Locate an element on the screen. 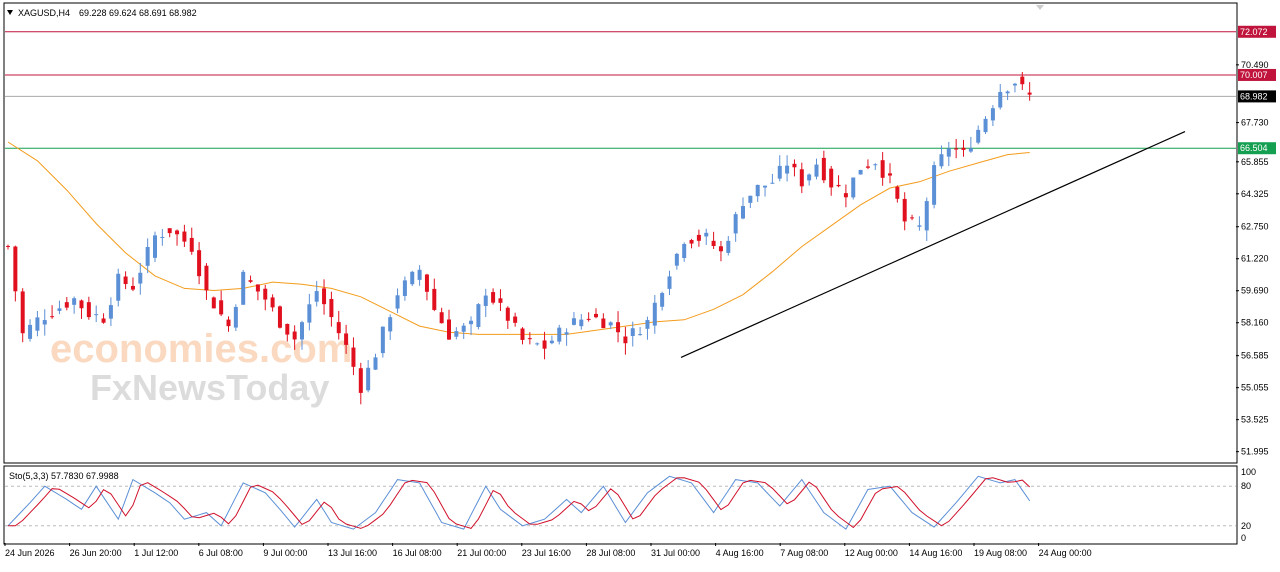 This screenshot has width=1280, height=572. level-label-resistance: 70.007 is located at coordinates (1254, 75).